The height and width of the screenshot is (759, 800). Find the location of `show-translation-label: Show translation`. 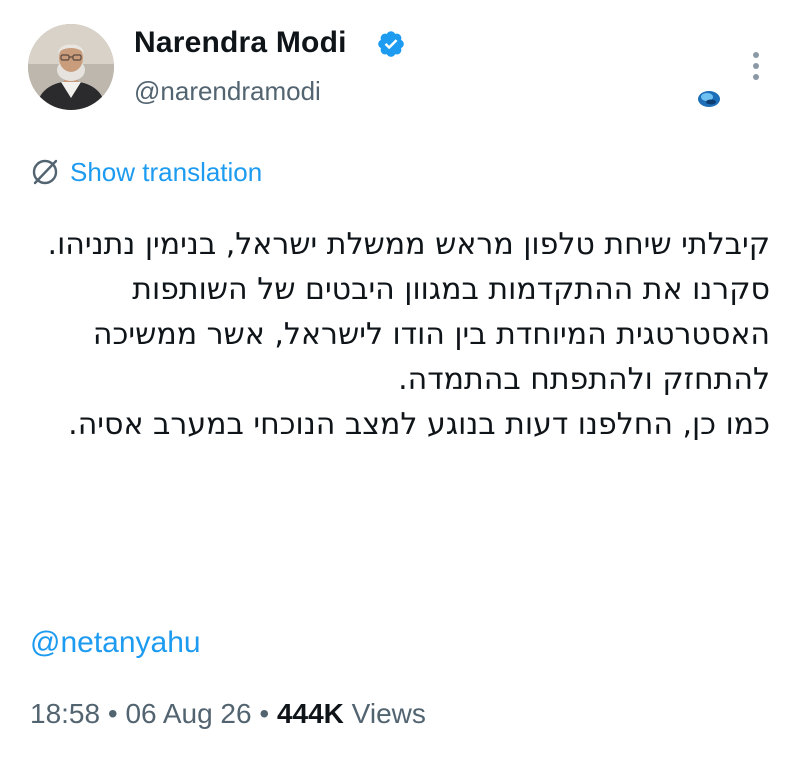

show-translation-label: Show translation is located at coordinates (166, 171).